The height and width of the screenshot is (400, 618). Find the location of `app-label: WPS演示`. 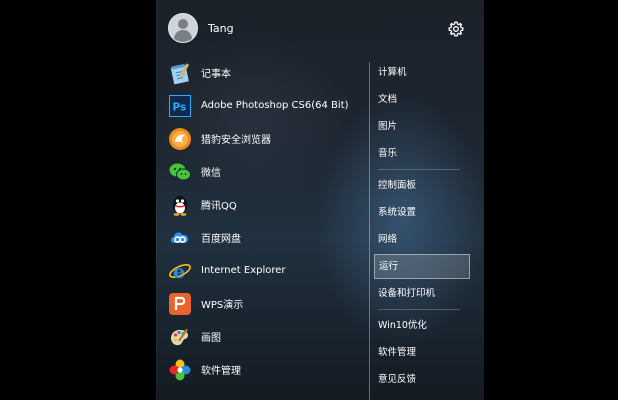

app-label: WPS演示 is located at coordinates (222, 305).